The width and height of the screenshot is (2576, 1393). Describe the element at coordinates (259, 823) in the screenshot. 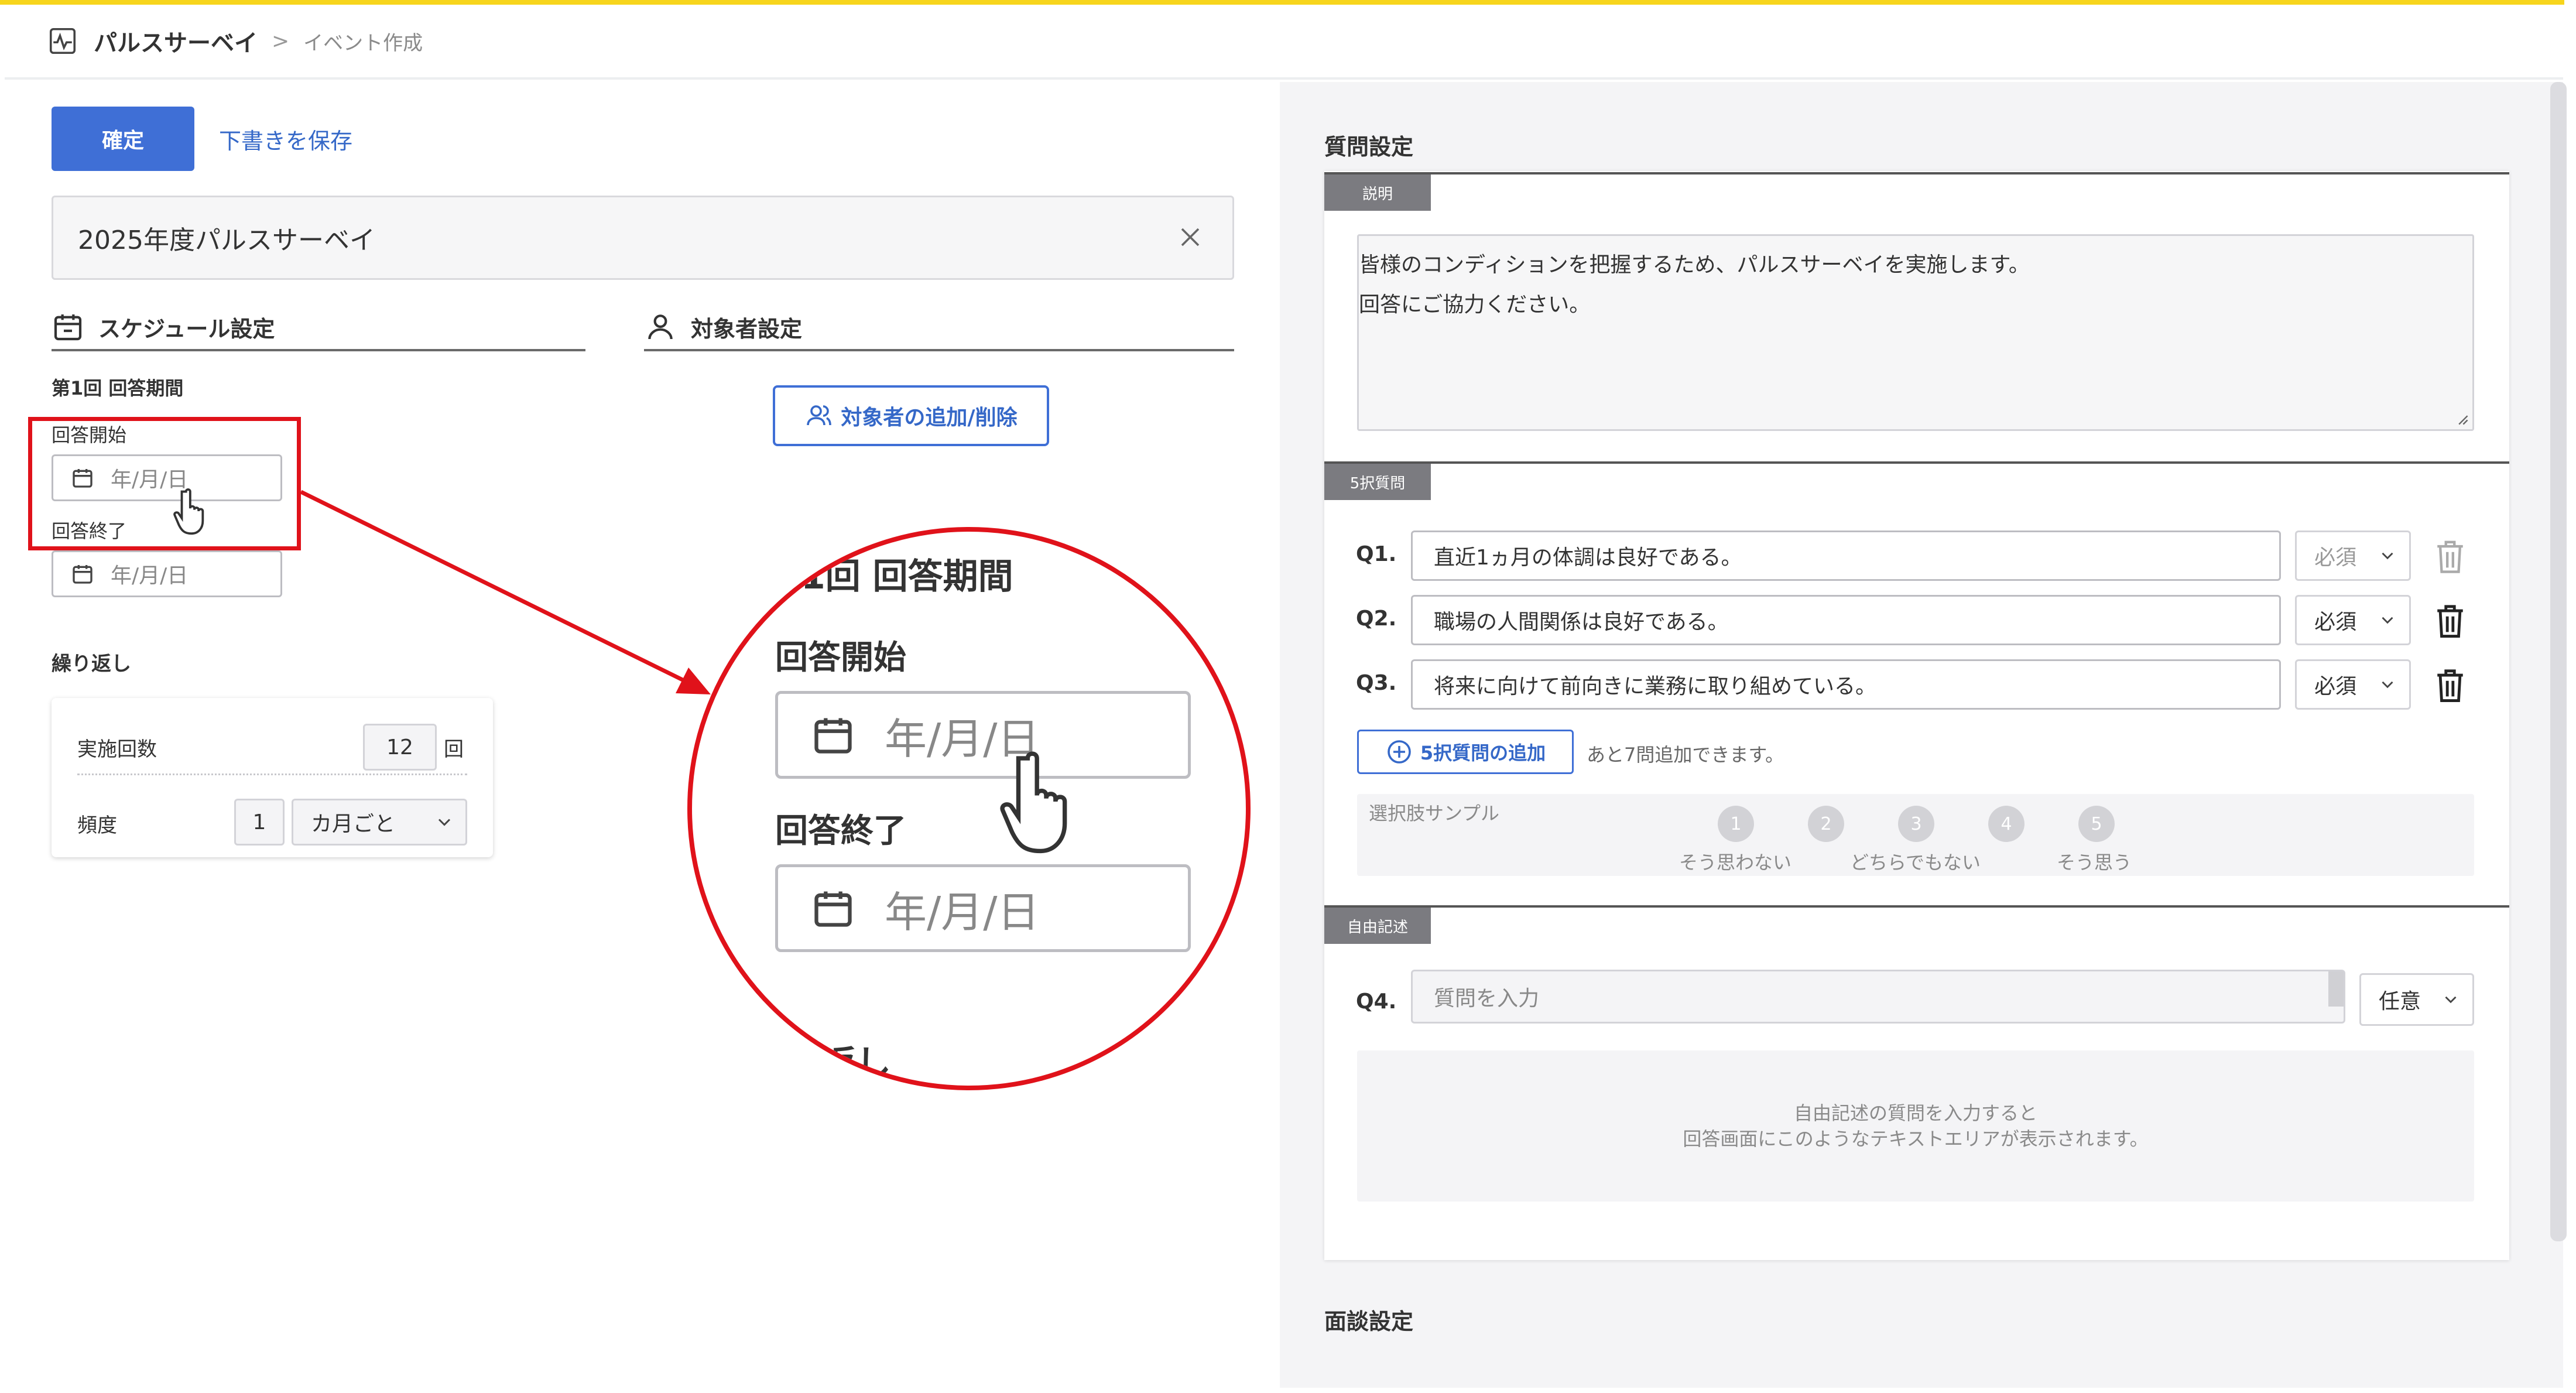

I see `frequency-input: 1` at that location.